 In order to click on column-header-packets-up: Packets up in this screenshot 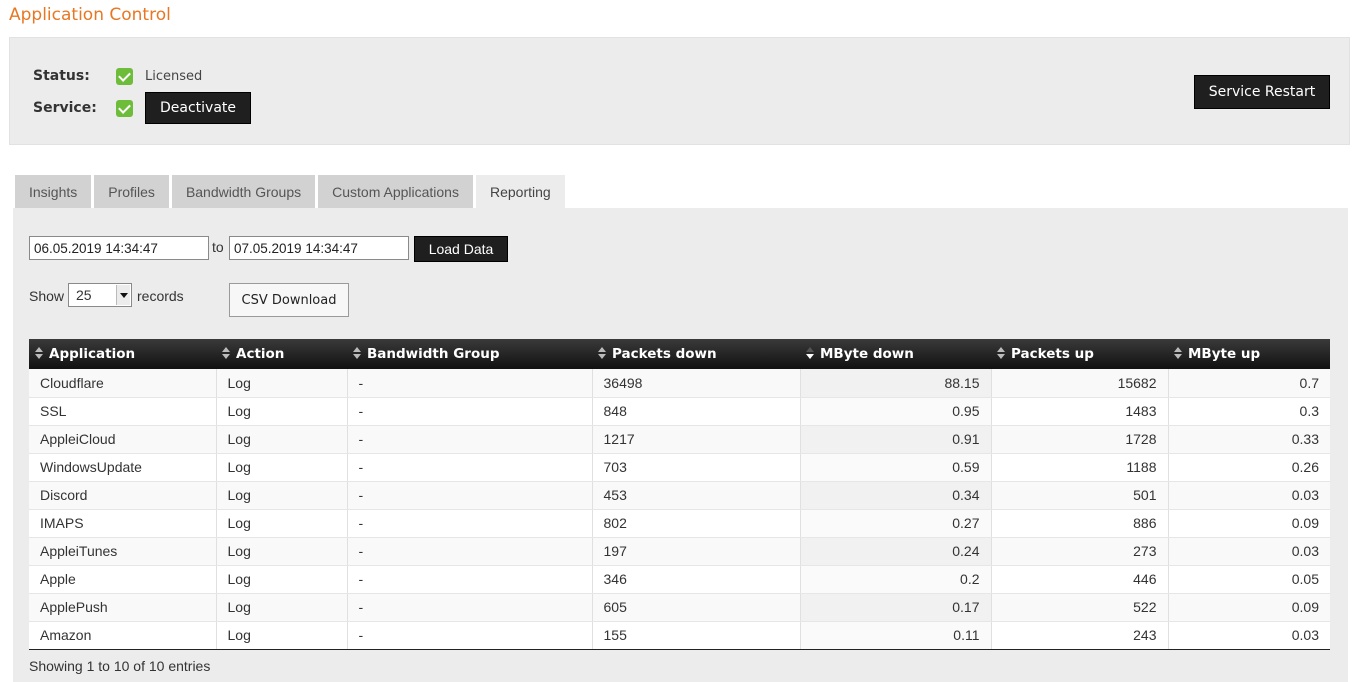, I will do `click(1079, 354)`.